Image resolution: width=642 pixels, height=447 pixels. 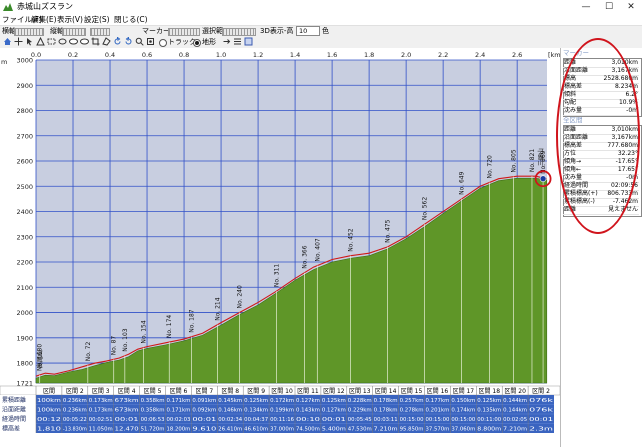 What do you see at coordinates (49, 420) in the screenshot?
I see `section-cell: 00:12` at bounding box center [49, 420].